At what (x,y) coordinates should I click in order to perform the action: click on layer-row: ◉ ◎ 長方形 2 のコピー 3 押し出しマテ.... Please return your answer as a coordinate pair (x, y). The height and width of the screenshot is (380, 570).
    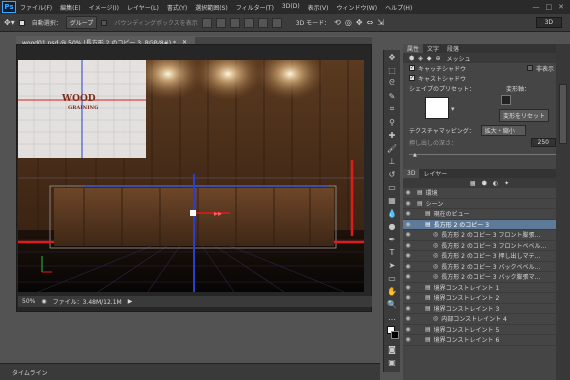
    Looking at the image, I should click on (486, 256).